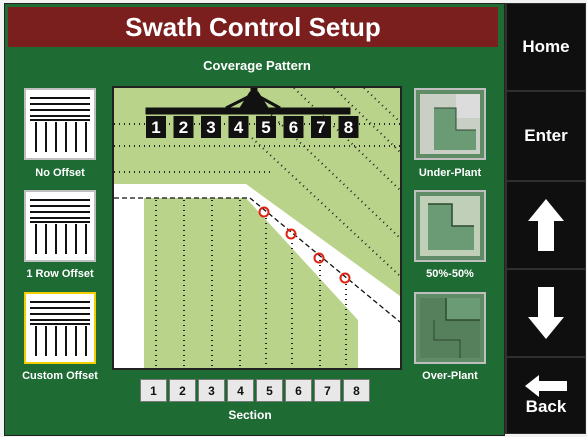  I want to click on section-button-4: 4, so click(240, 390).